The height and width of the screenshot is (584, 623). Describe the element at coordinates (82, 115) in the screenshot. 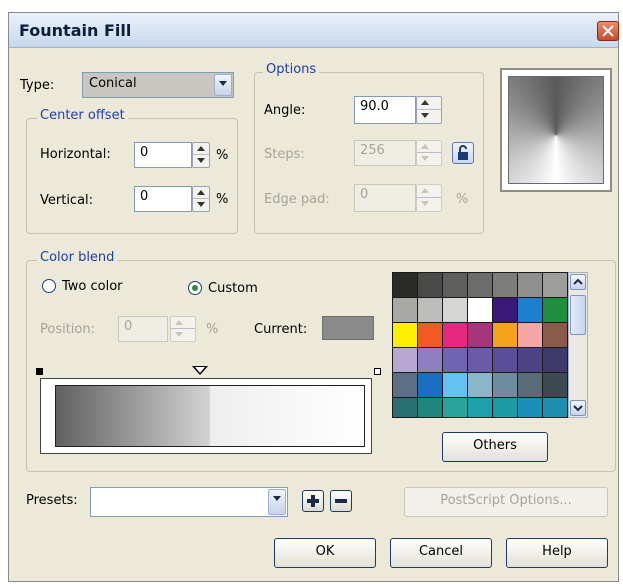

I see `center-offset-legend: Center offset` at that location.